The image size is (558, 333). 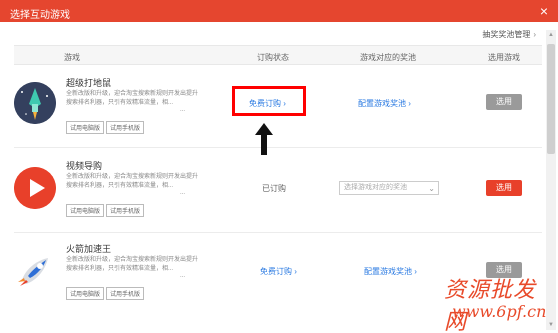 What do you see at coordinates (35, 271) in the screenshot?
I see `rocket-icon` at bounding box center [35, 271].